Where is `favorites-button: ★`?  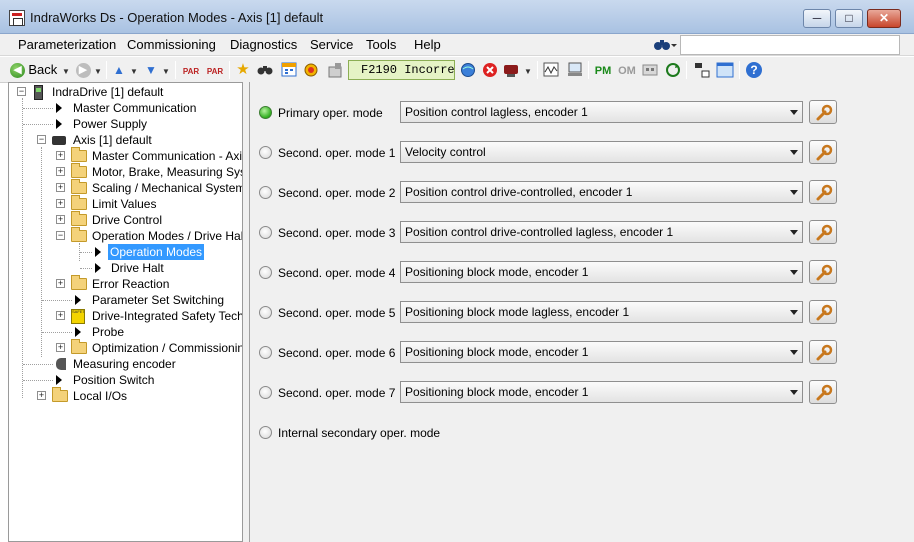
favorites-button: ★ is located at coordinates (243, 70).